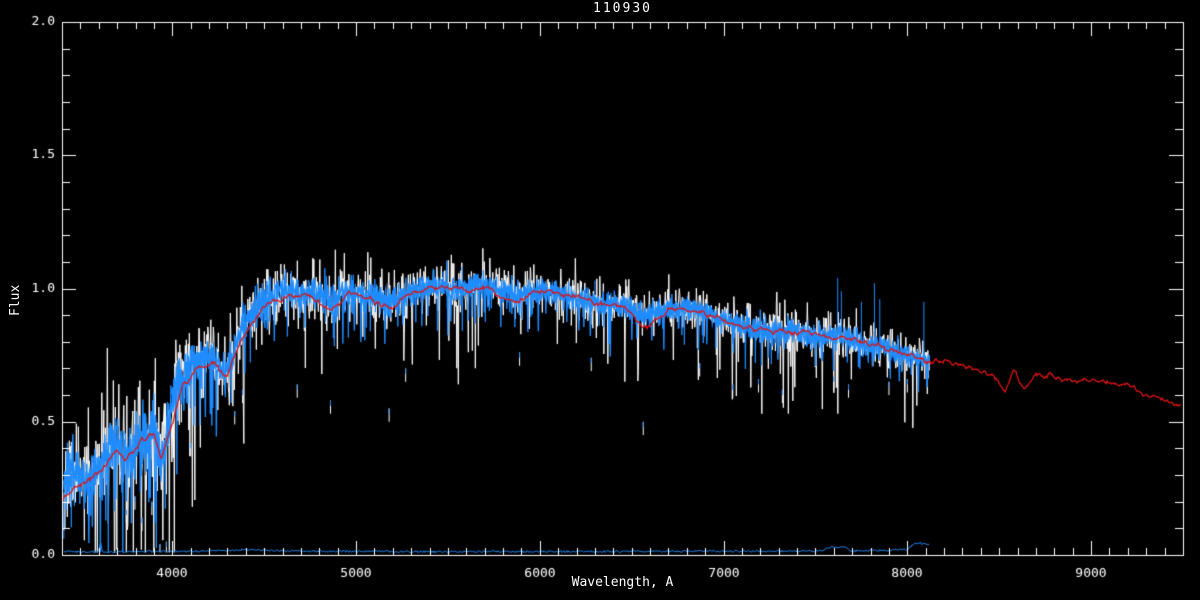 The image size is (1200, 600). I want to click on x-axis-label: Wavelength, A, so click(622, 582).